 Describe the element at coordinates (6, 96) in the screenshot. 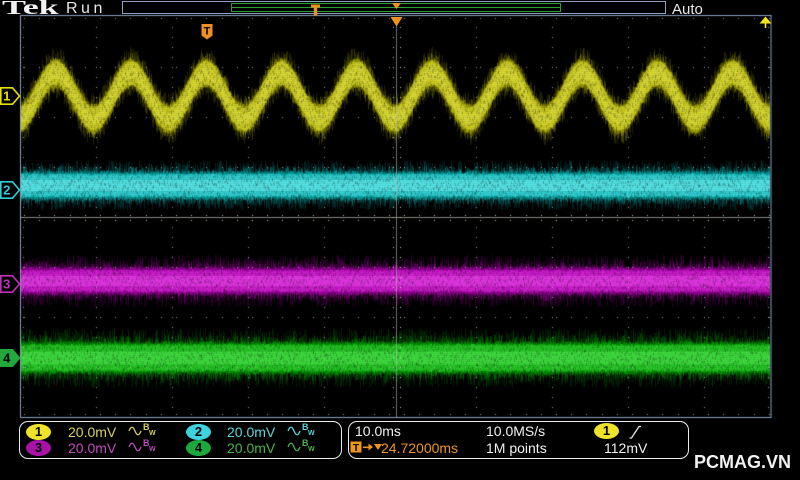

I see `svg-text: 1` at that location.